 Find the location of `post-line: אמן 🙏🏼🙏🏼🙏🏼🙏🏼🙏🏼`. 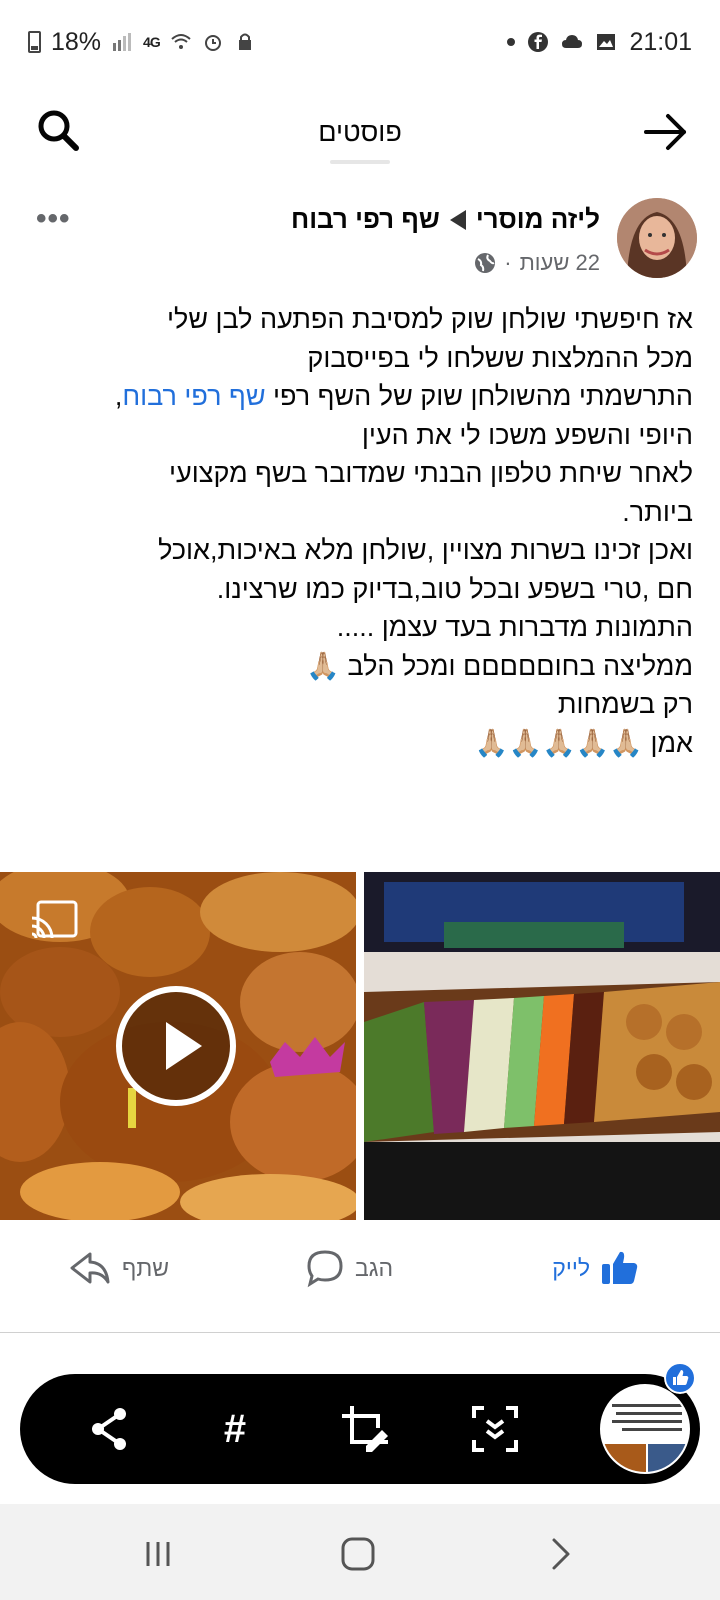

post-line: אמן 🙏🏼🙏🏼🙏🏼🙏🏼🙏🏼 is located at coordinates (583, 742).